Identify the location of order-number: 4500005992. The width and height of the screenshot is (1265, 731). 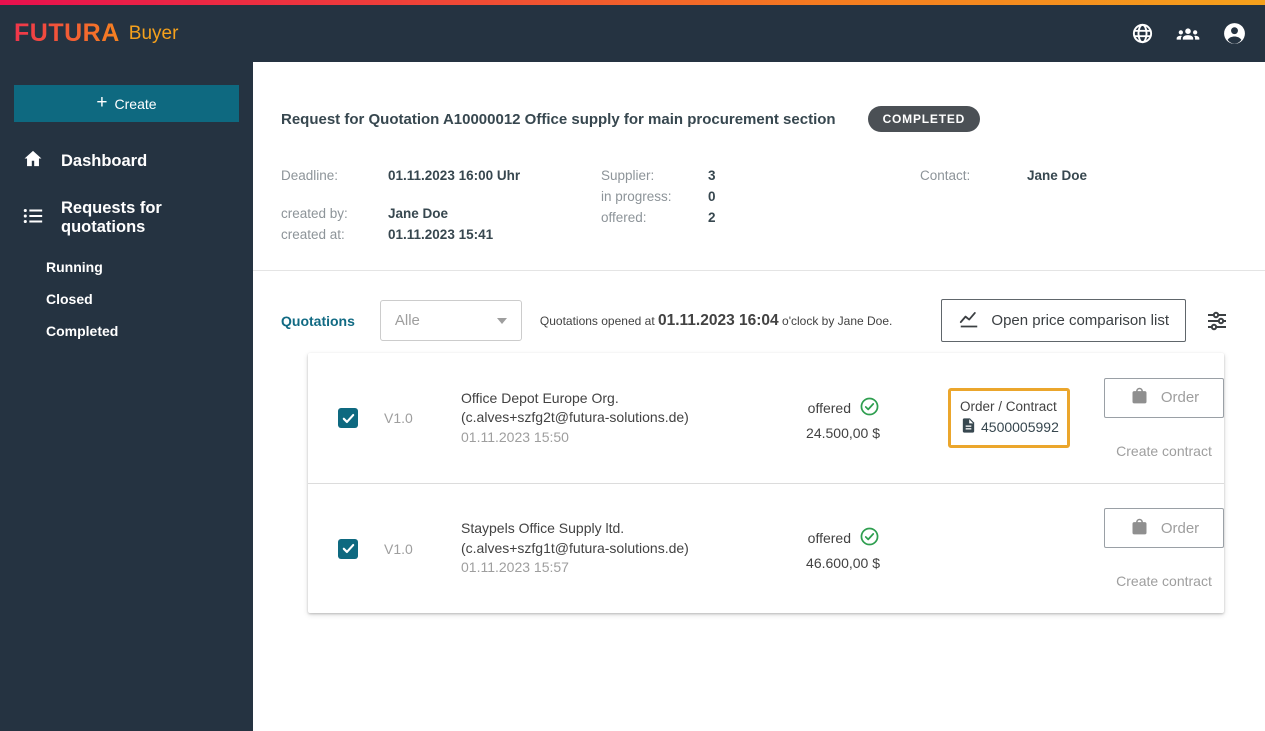
(1020, 427).